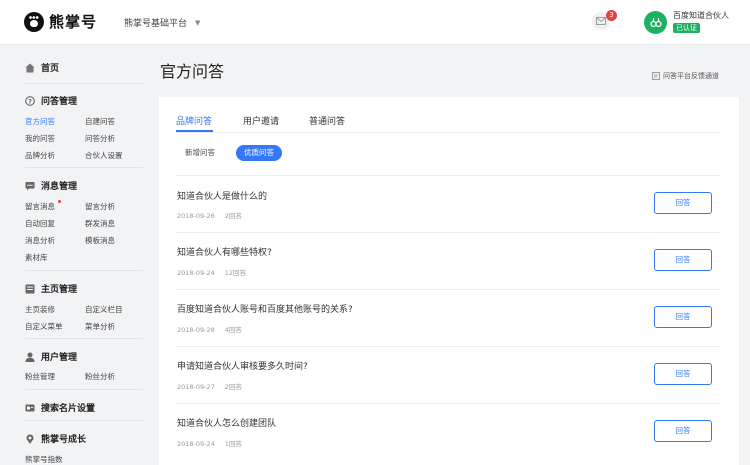  What do you see at coordinates (233, 444) in the screenshot?
I see `answer-count: 1回答` at bounding box center [233, 444].